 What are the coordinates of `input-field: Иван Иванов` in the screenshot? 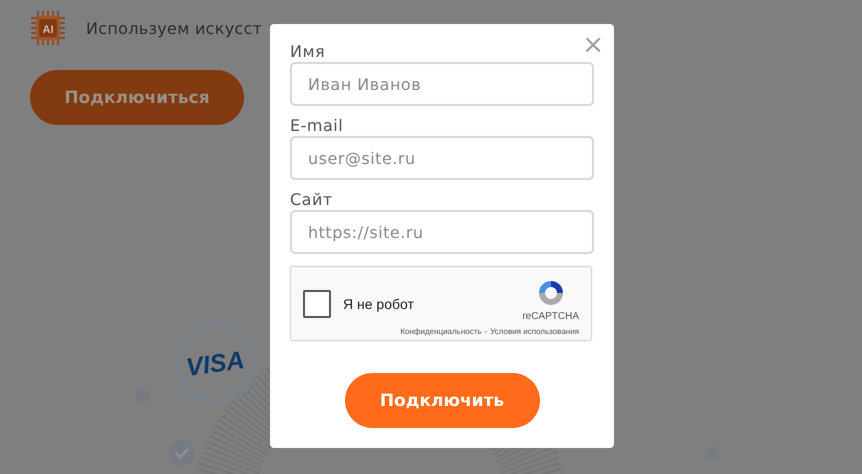 It's located at (442, 84).